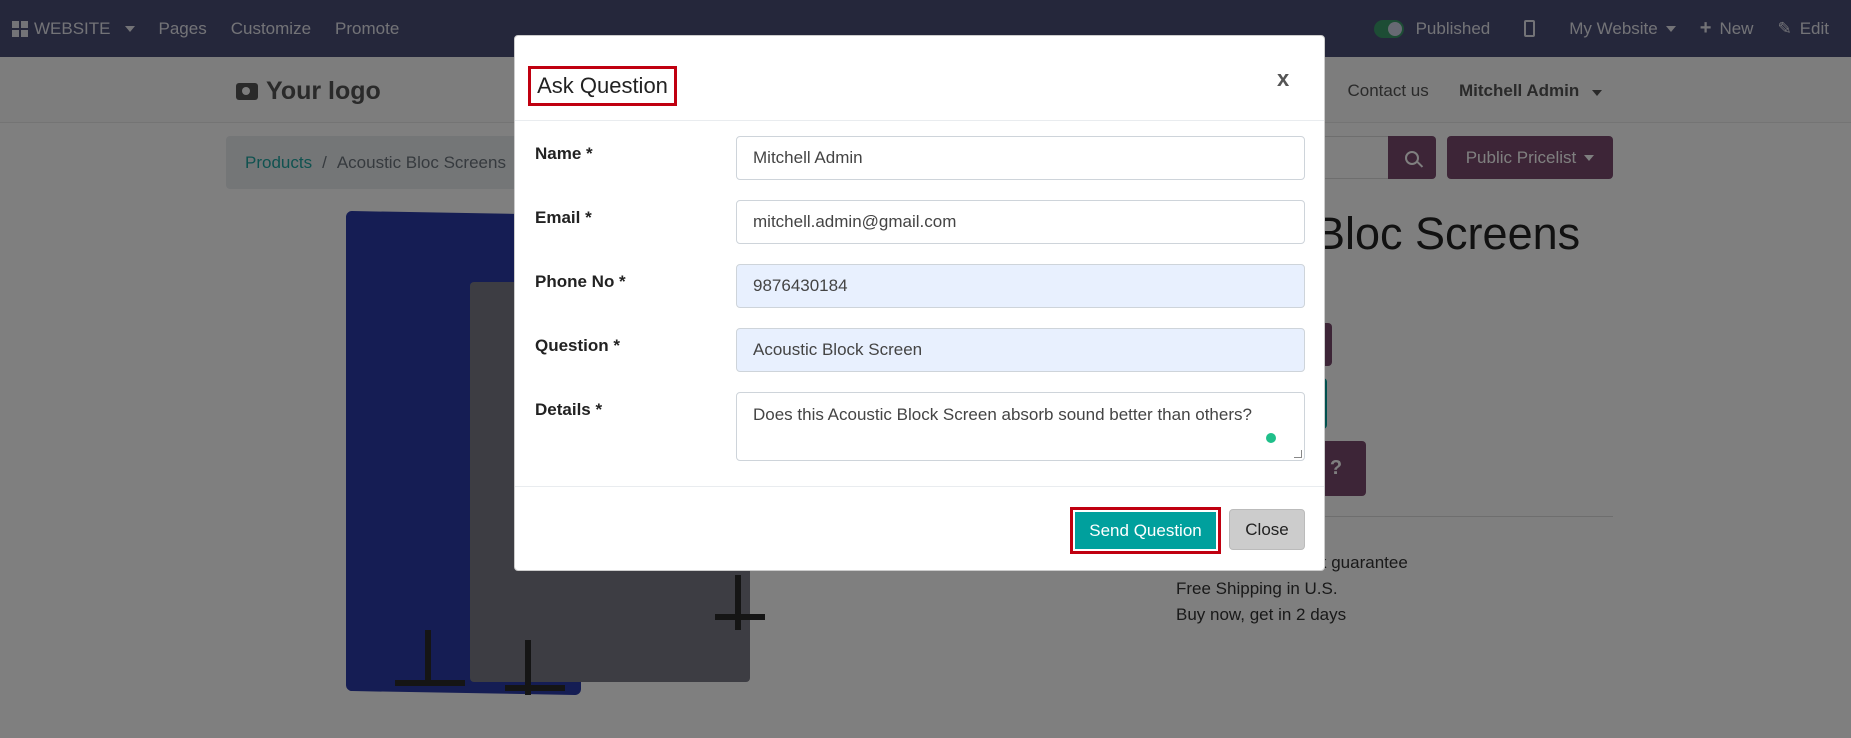  Describe the element at coordinates (564, 153) in the screenshot. I see `name-label: Name *` at that location.